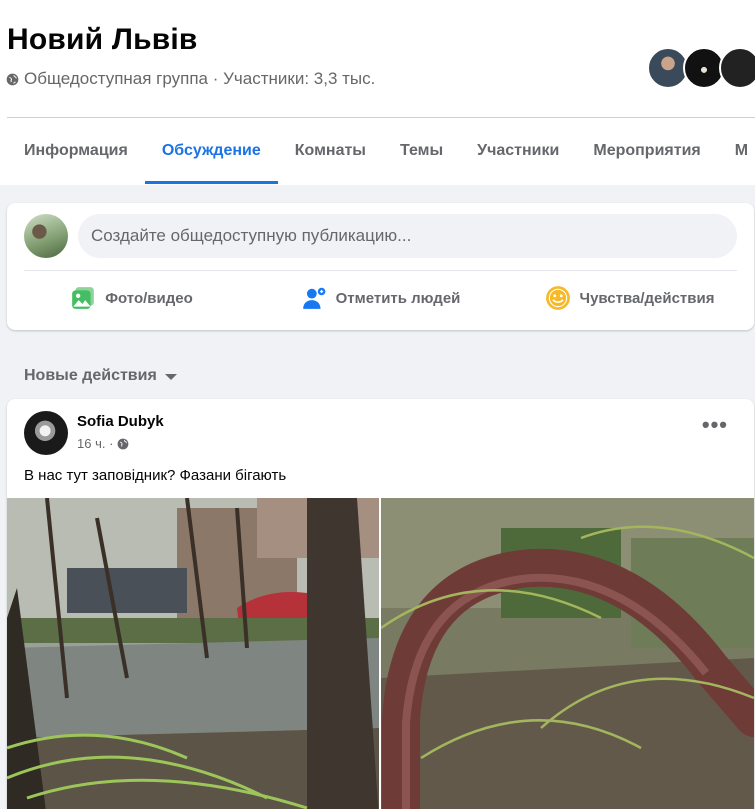 This screenshot has width=755, height=809. I want to click on feed-sort-dropdown: Новые действия, so click(100, 376).